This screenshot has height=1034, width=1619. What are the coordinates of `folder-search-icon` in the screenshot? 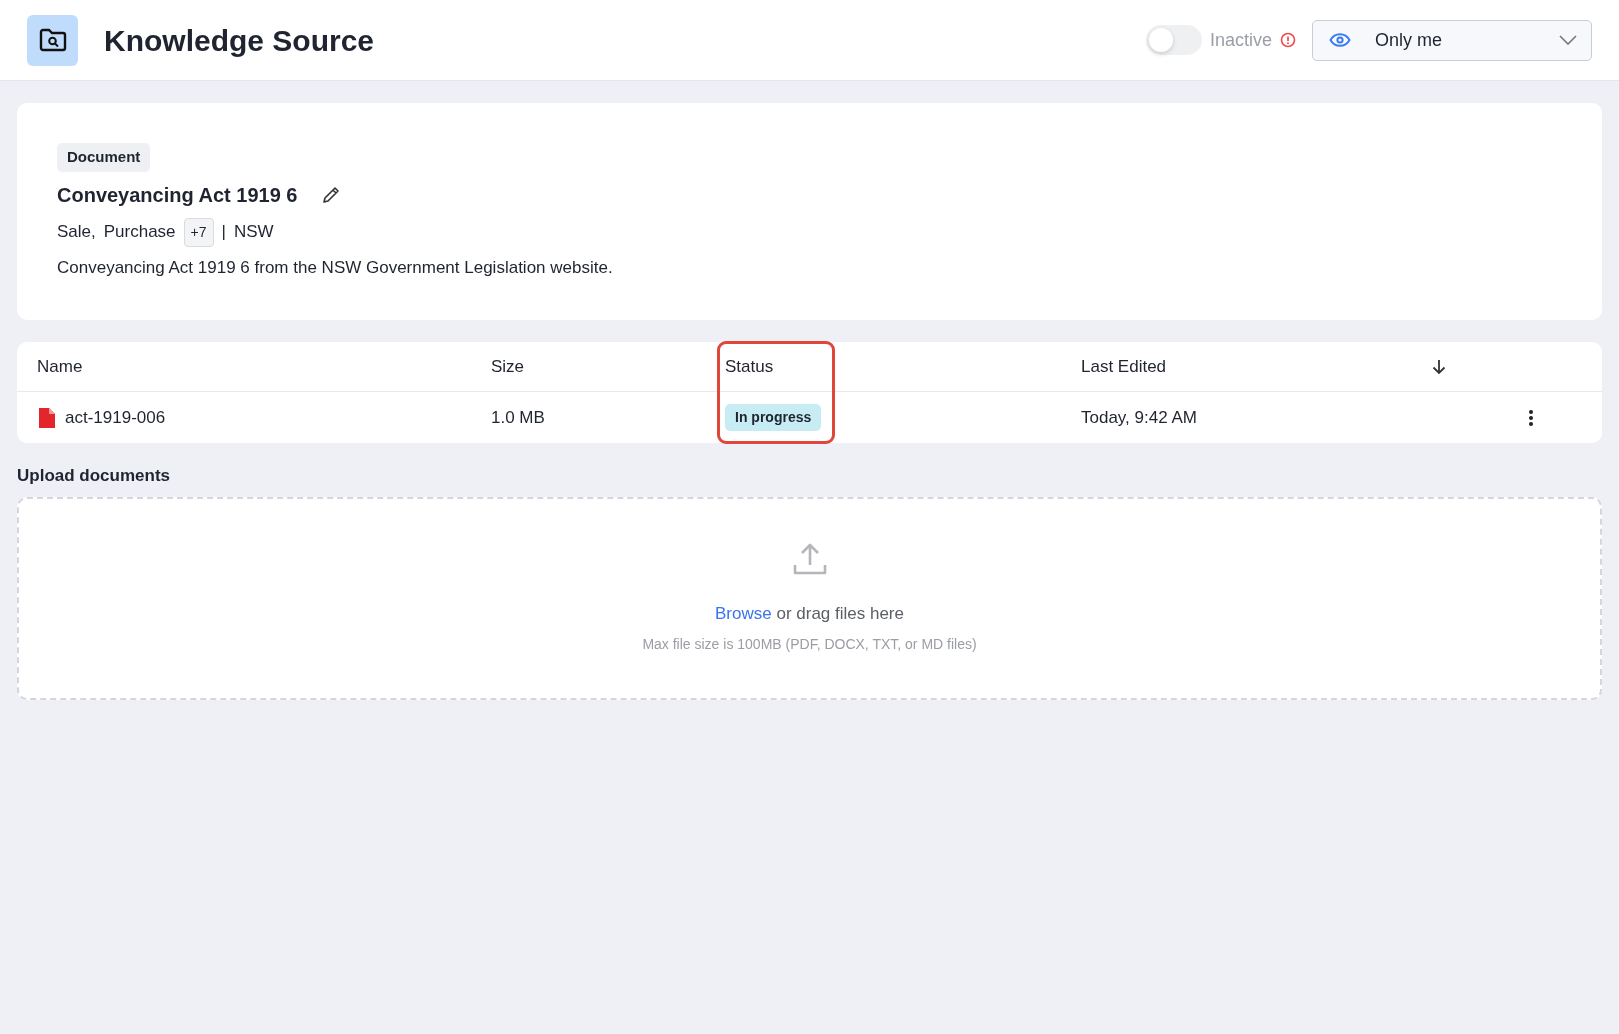 It's located at (52, 40).